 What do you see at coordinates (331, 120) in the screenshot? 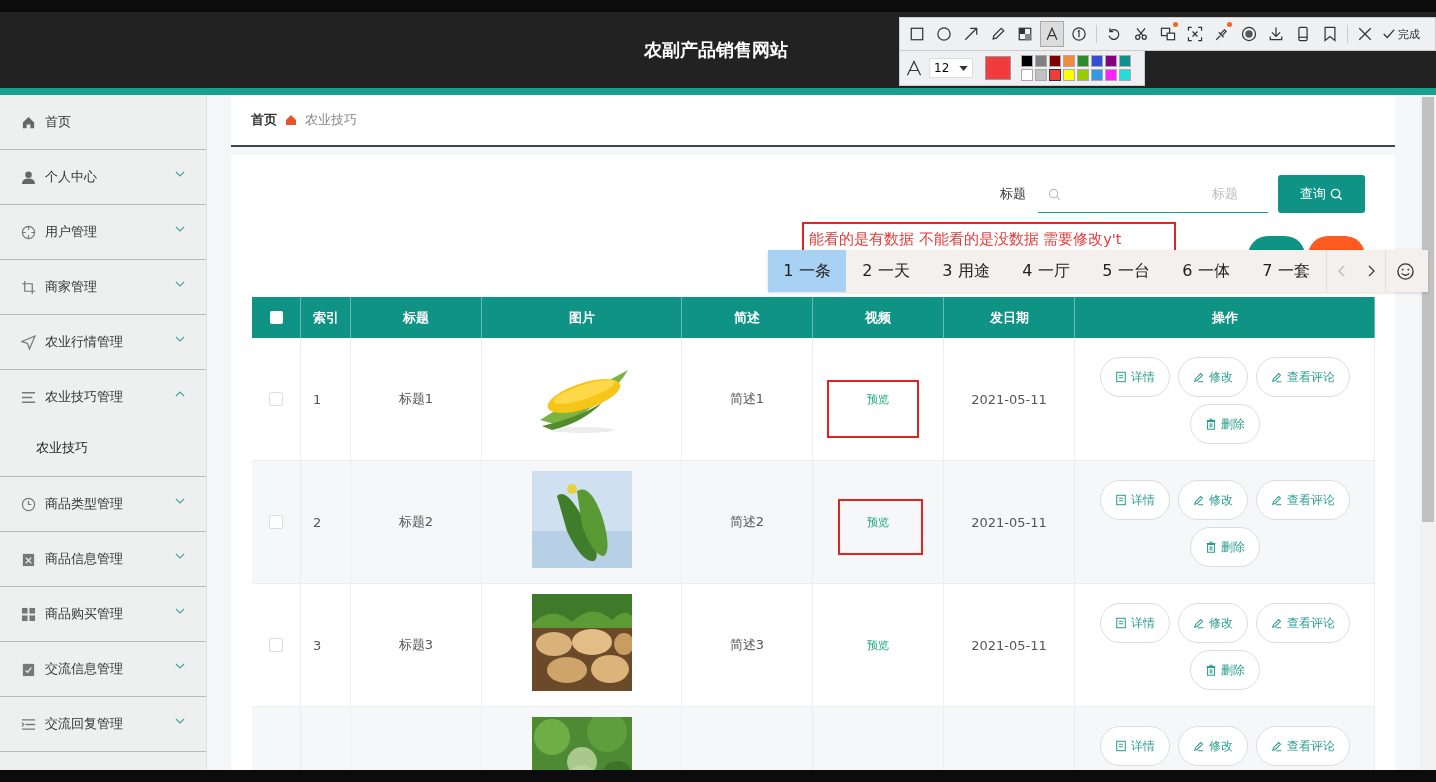
I see `breadcrumb-item: 农业技巧` at bounding box center [331, 120].